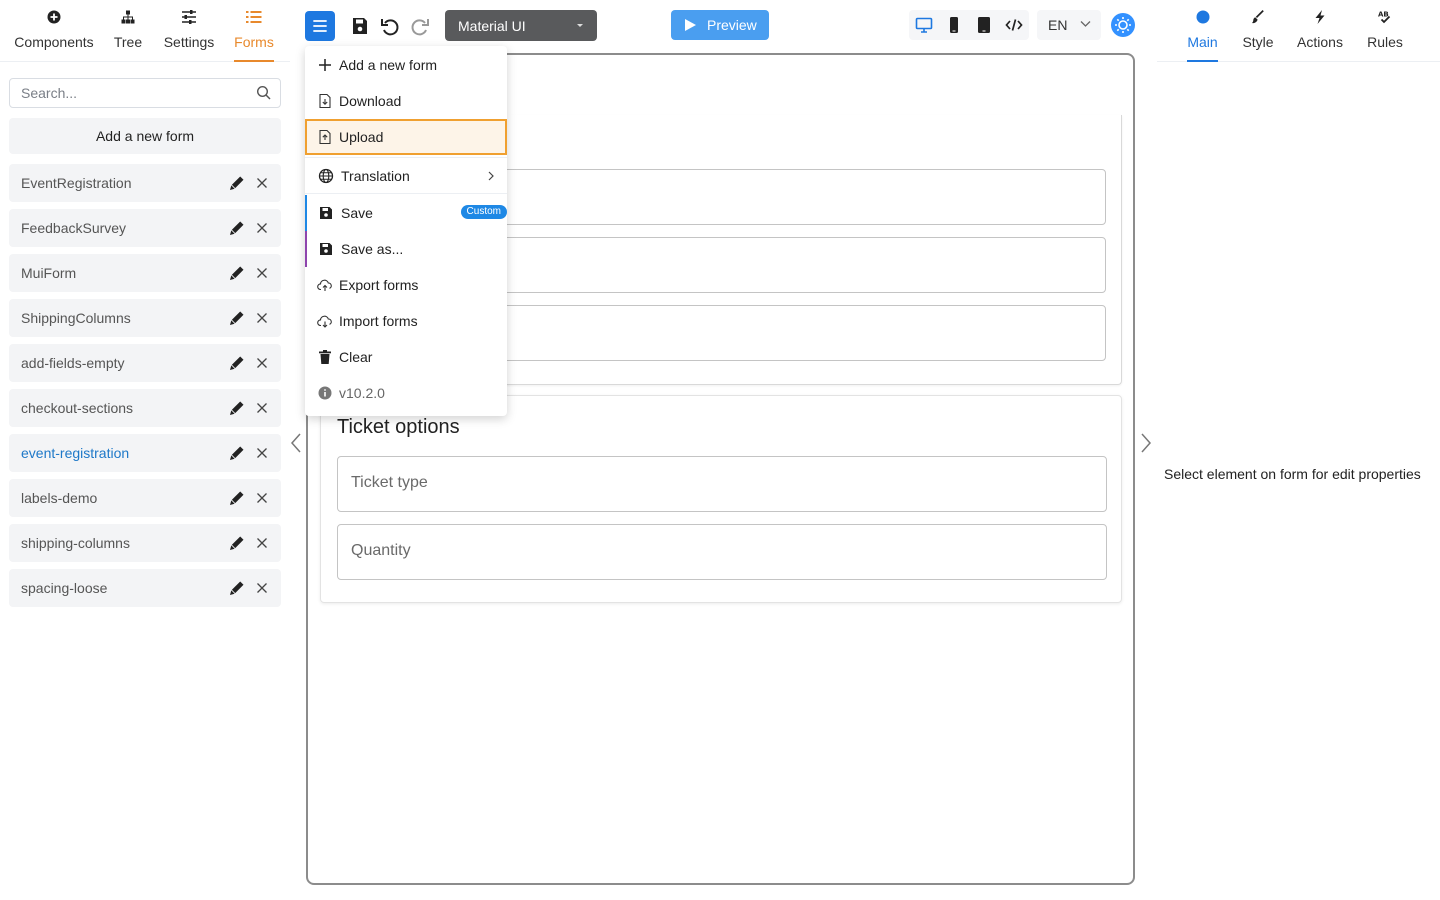 Image resolution: width=1440 pixels, height=900 pixels. What do you see at coordinates (1258, 35) in the screenshot?
I see `tab-style: Style` at bounding box center [1258, 35].